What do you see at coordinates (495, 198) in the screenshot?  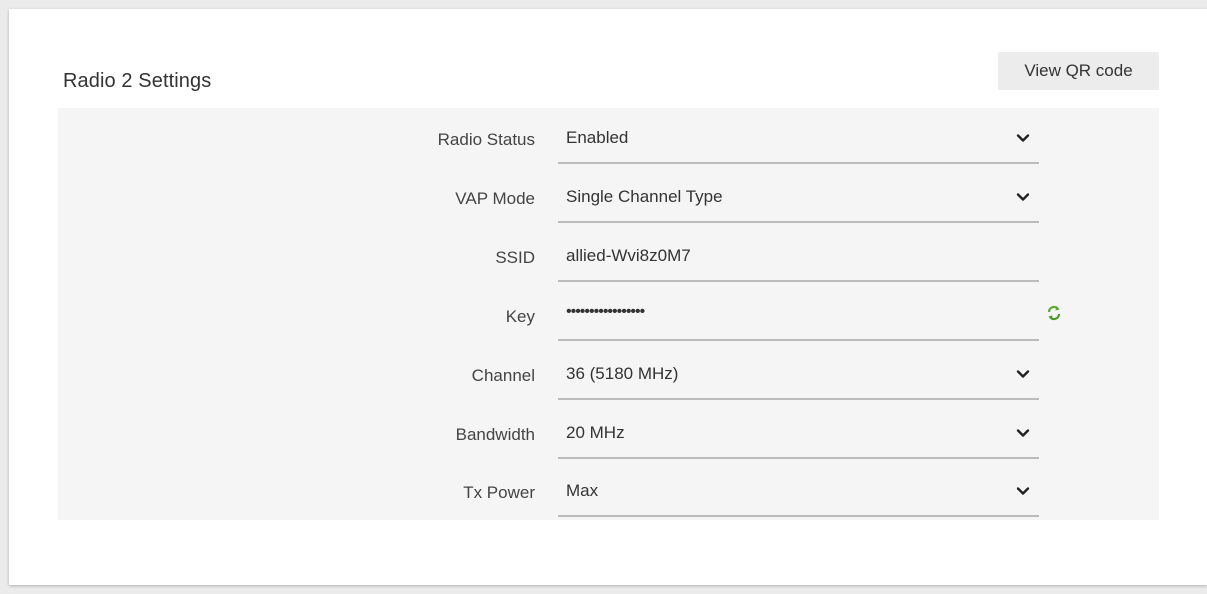 I see `vap-mode-label: VAP Mode` at bounding box center [495, 198].